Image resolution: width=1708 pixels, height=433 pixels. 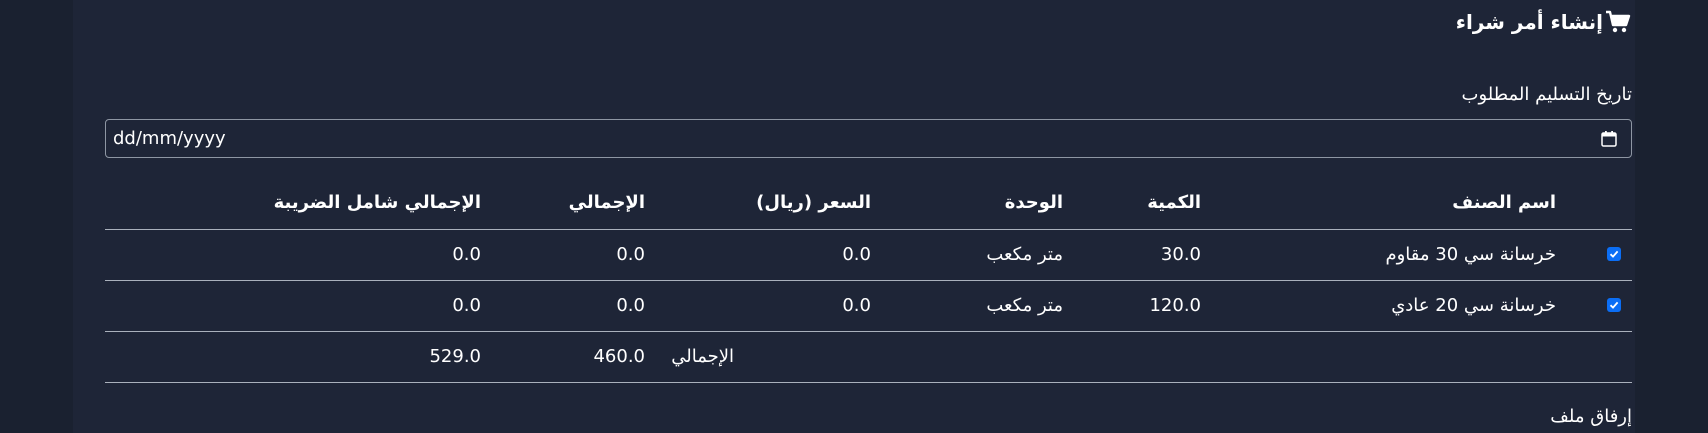 I want to click on page-title-text: إنشاء أمر شراء, so click(x=1529, y=22).